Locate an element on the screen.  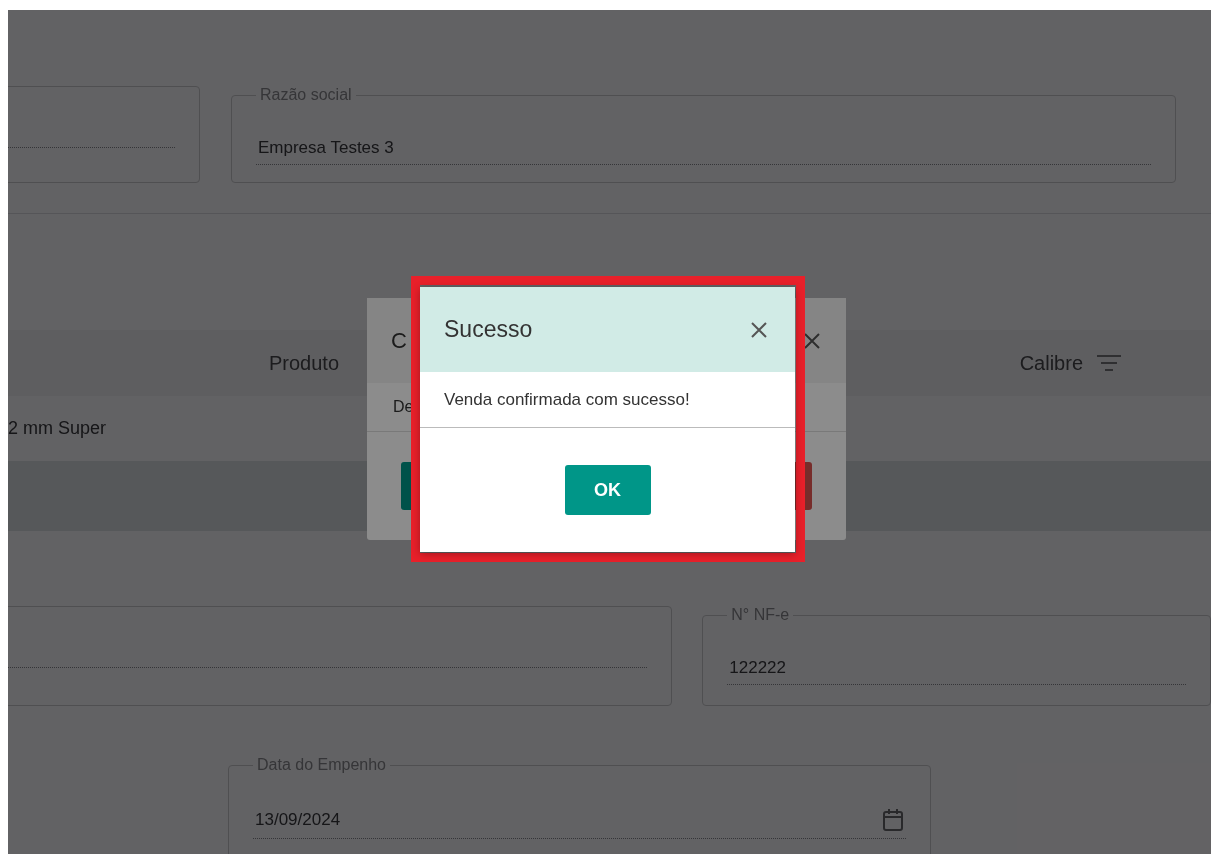
column-header: Produto is located at coordinates (304, 363).